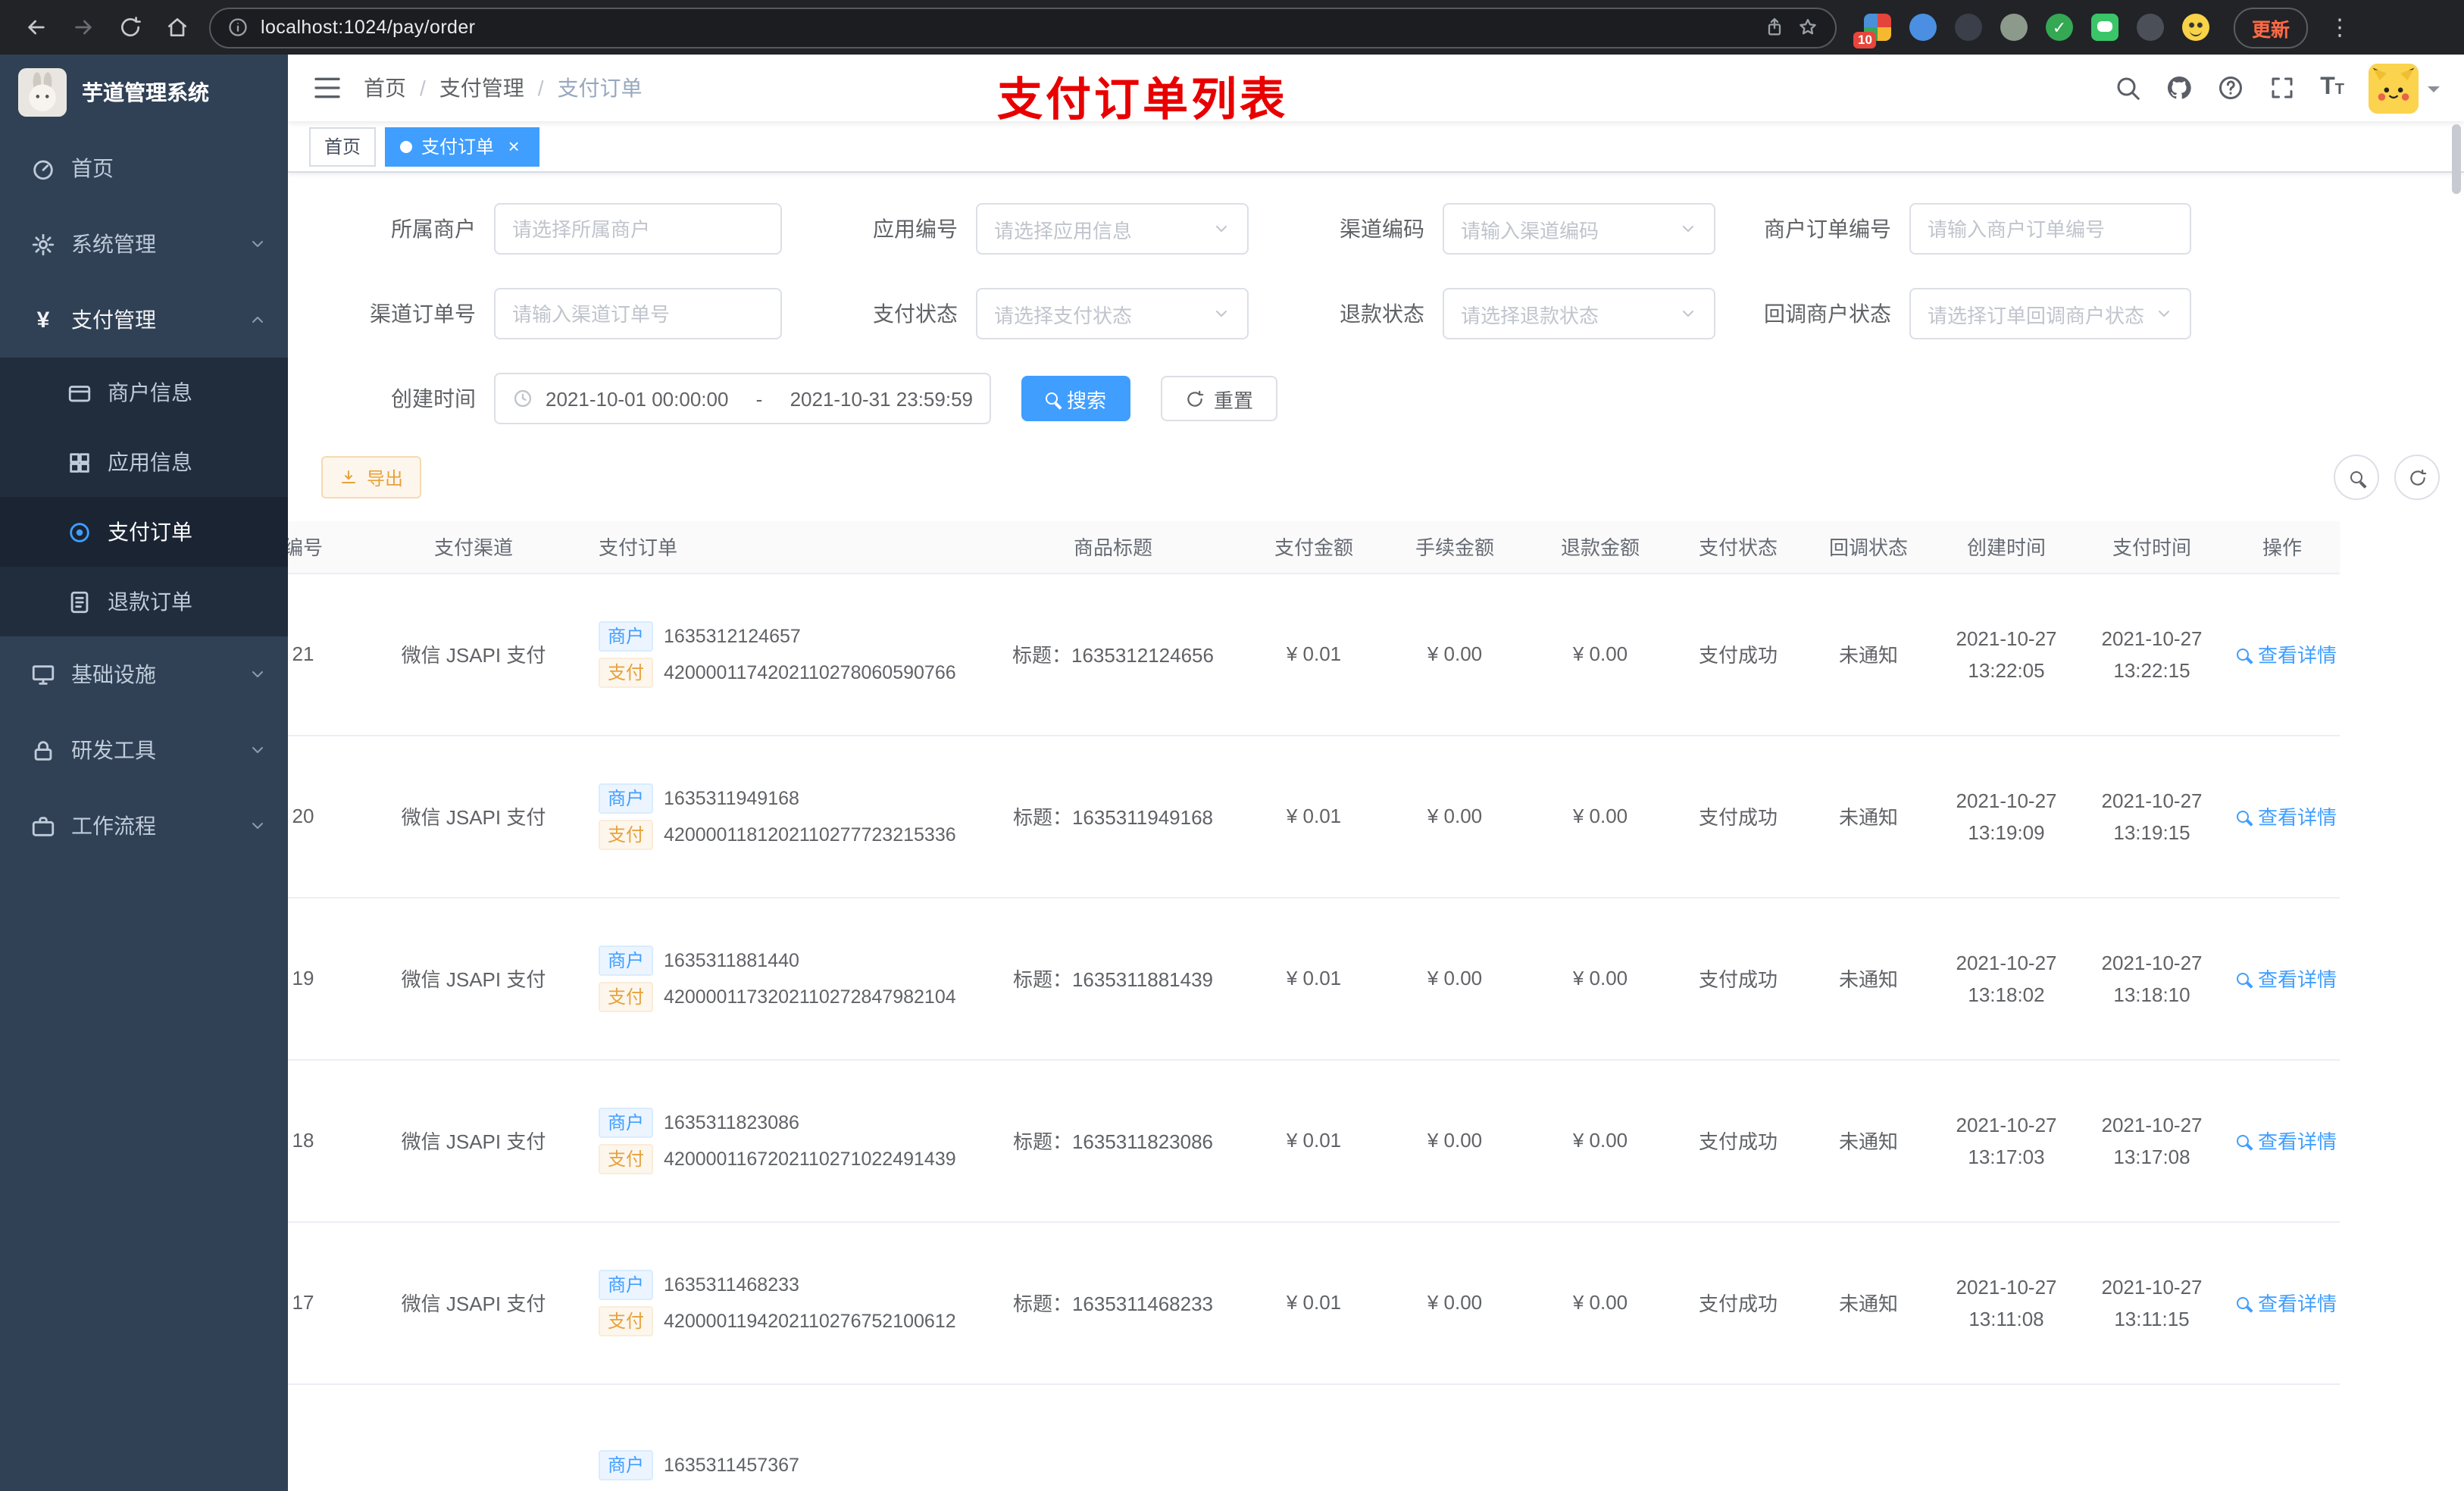  I want to click on sidebar-item-pay-order: 支付订单, so click(144, 532).